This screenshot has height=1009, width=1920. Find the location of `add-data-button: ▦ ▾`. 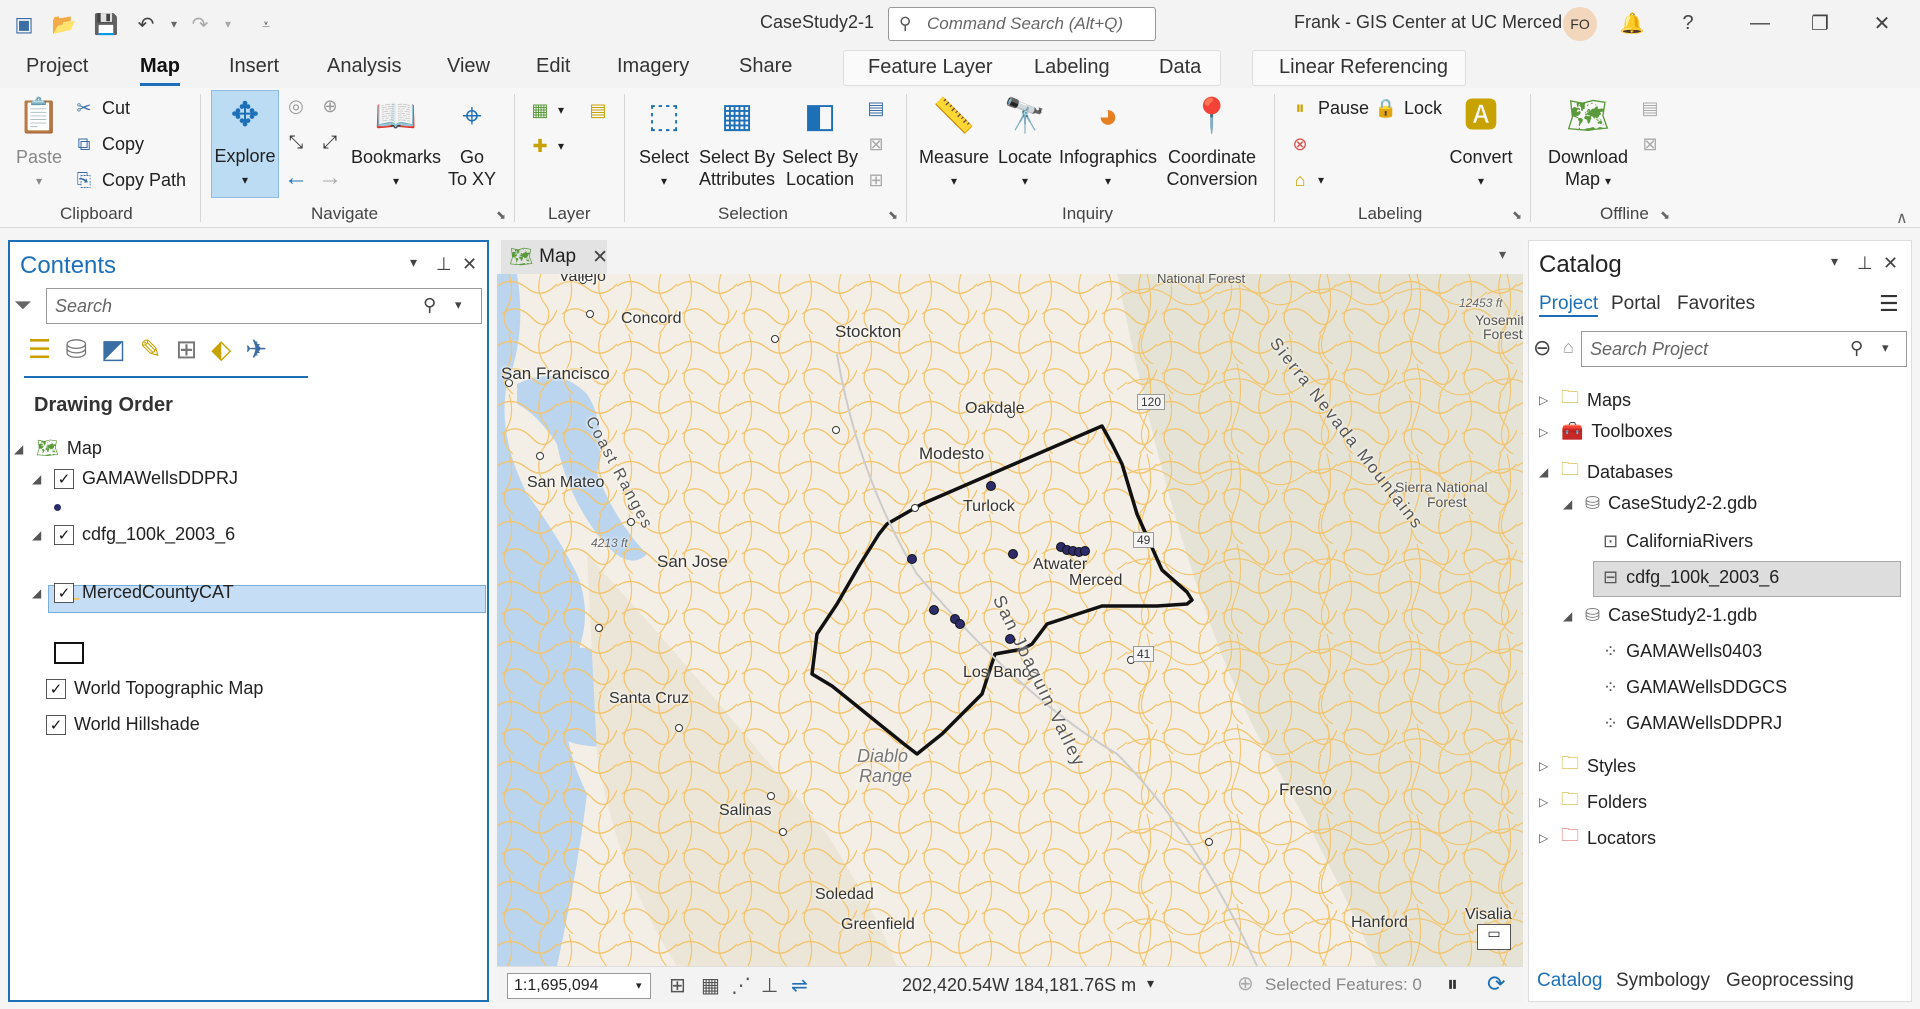

add-data-button: ▦ ▾ is located at coordinates (546, 110).